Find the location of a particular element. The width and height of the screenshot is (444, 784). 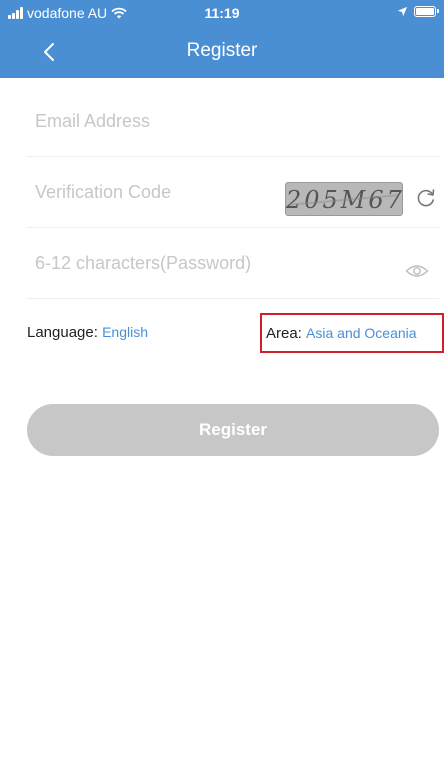

status-bar: vodafone AU 11:19 is located at coordinates (222, 13).